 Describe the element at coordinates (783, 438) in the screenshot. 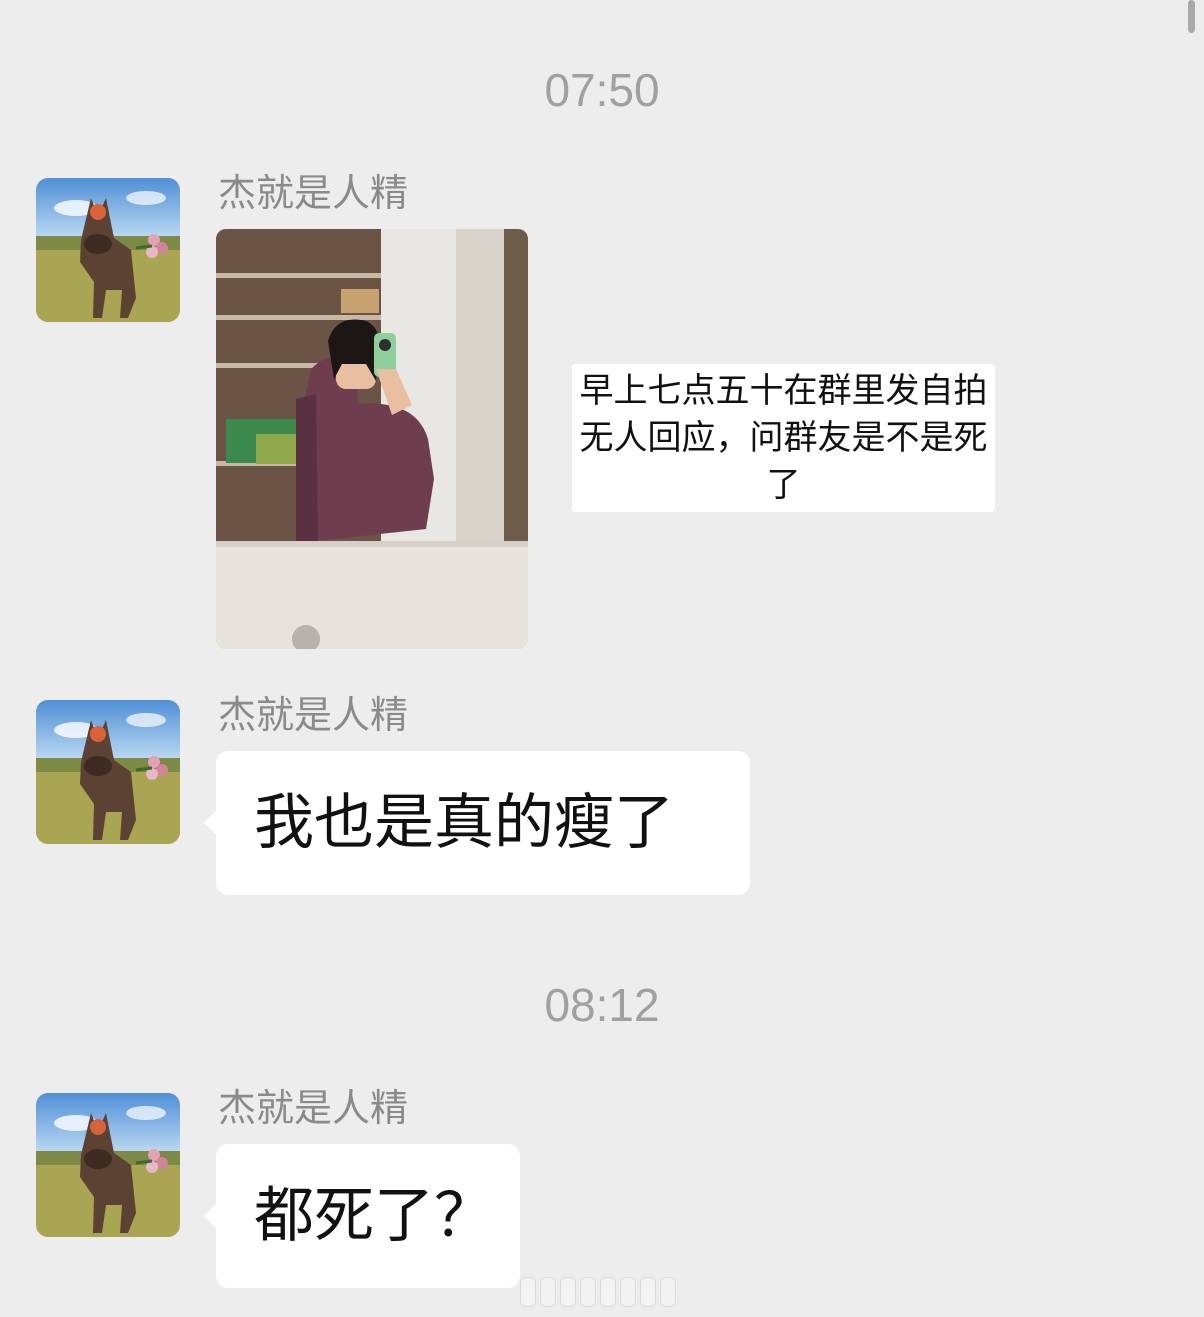

I see `image-caption: 早上七点五十在群里发自拍无人回应，问群友是不是死了` at that location.